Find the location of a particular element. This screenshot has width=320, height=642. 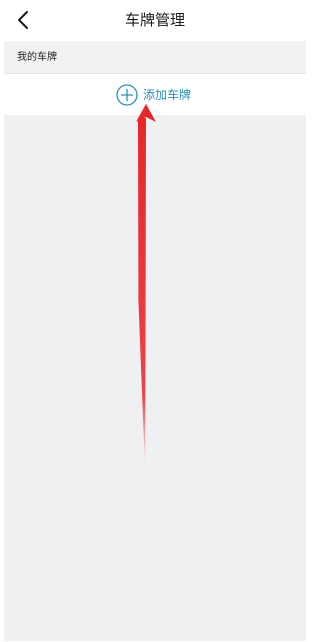

add-plate-button: 添加车牌 is located at coordinates (155, 94).